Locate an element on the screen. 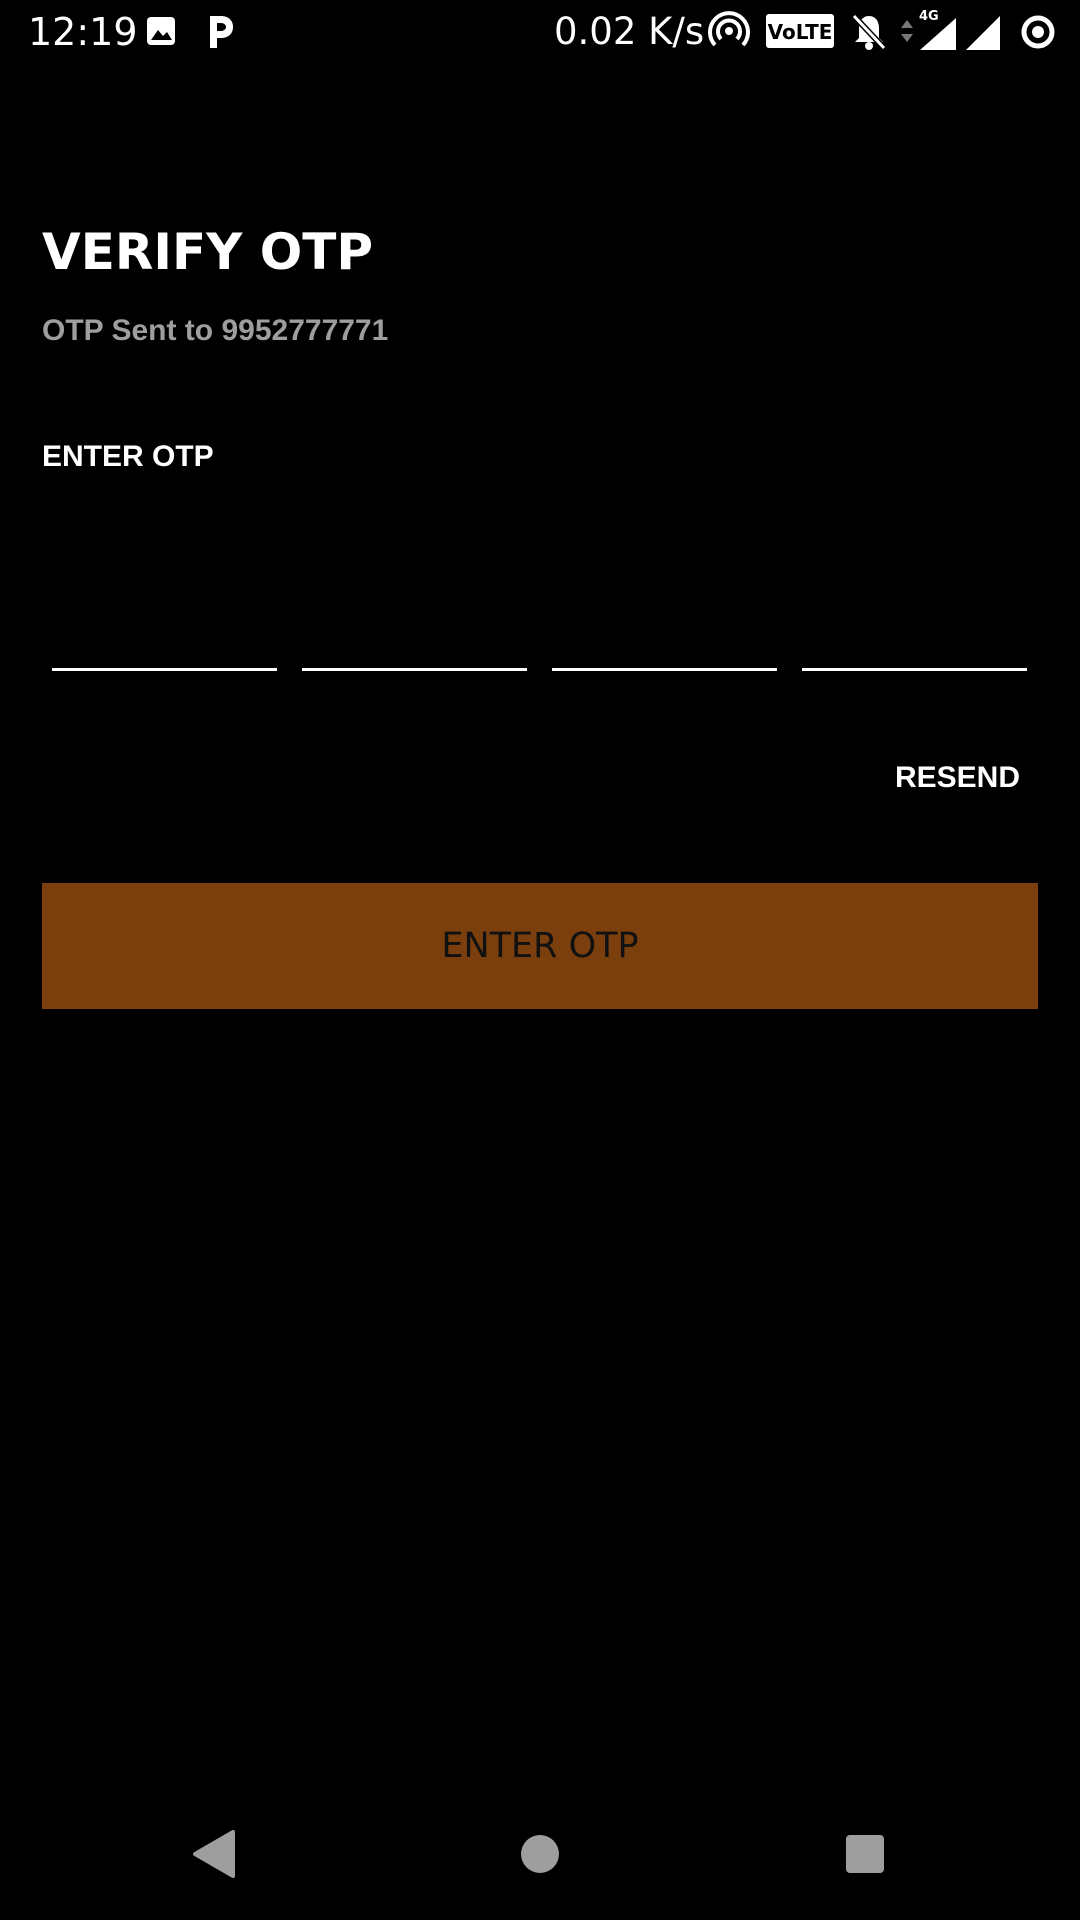 This screenshot has height=1920, width=1080. hotspot-icon is located at coordinates (729, 29).